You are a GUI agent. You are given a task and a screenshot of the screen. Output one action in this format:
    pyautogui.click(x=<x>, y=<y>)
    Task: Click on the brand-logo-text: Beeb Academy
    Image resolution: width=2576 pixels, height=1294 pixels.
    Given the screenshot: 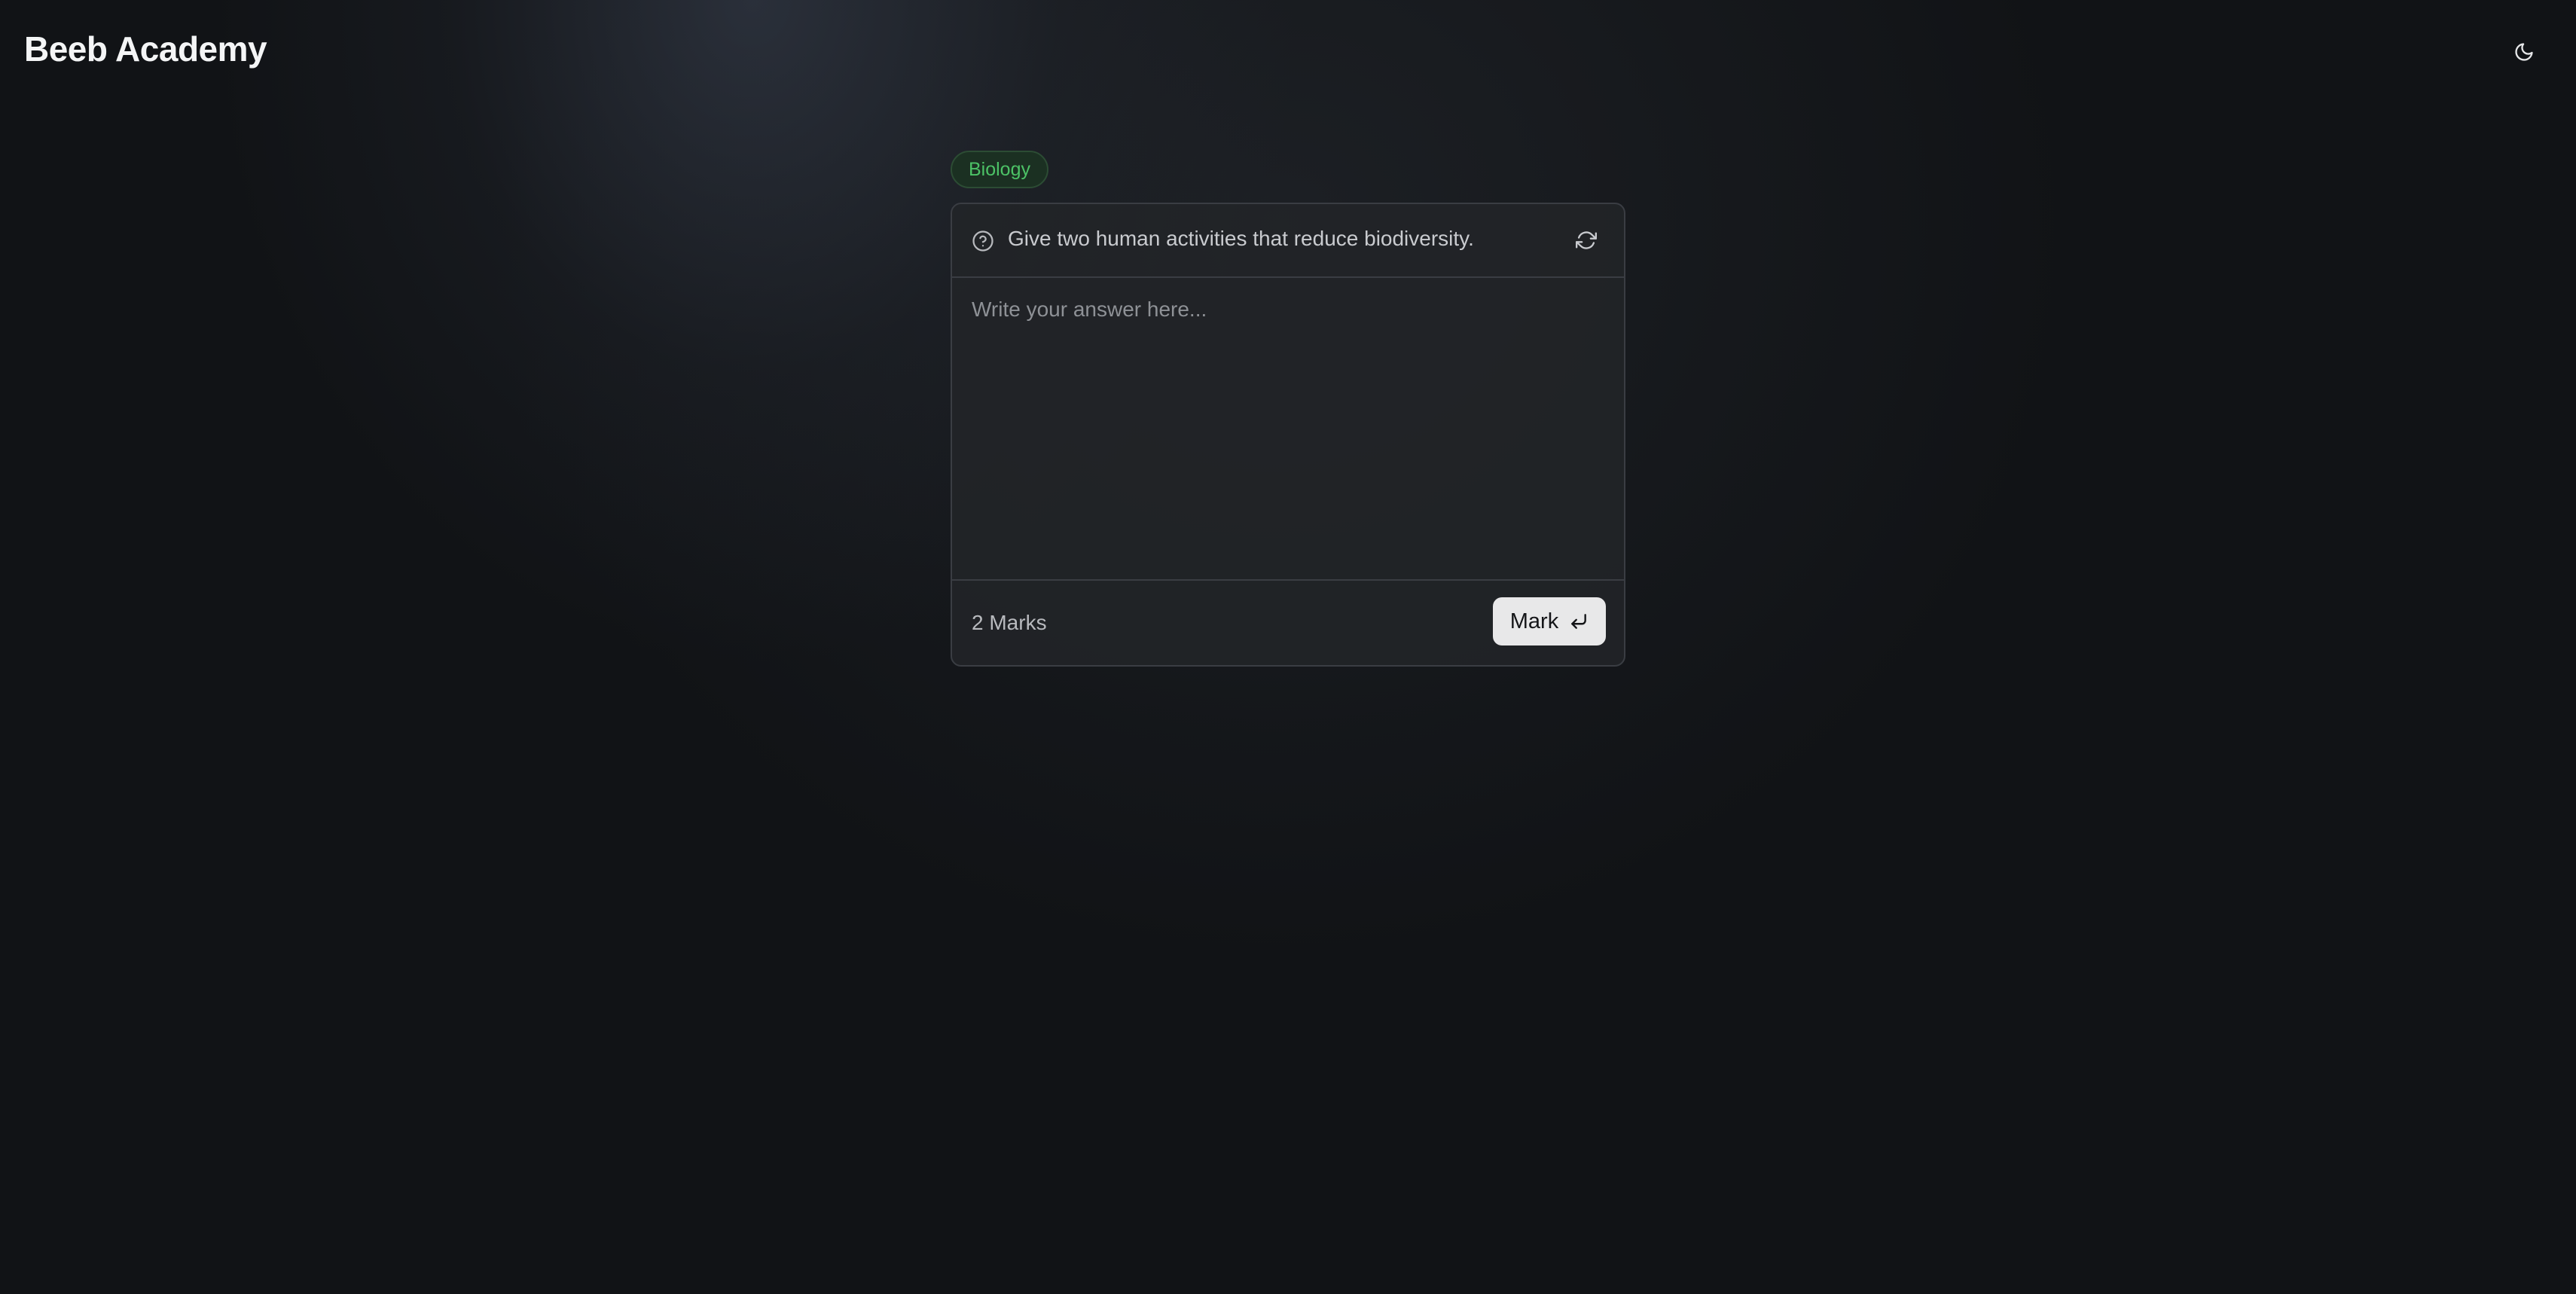 What is the action you would take?
    pyautogui.click(x=145, y=49)
    